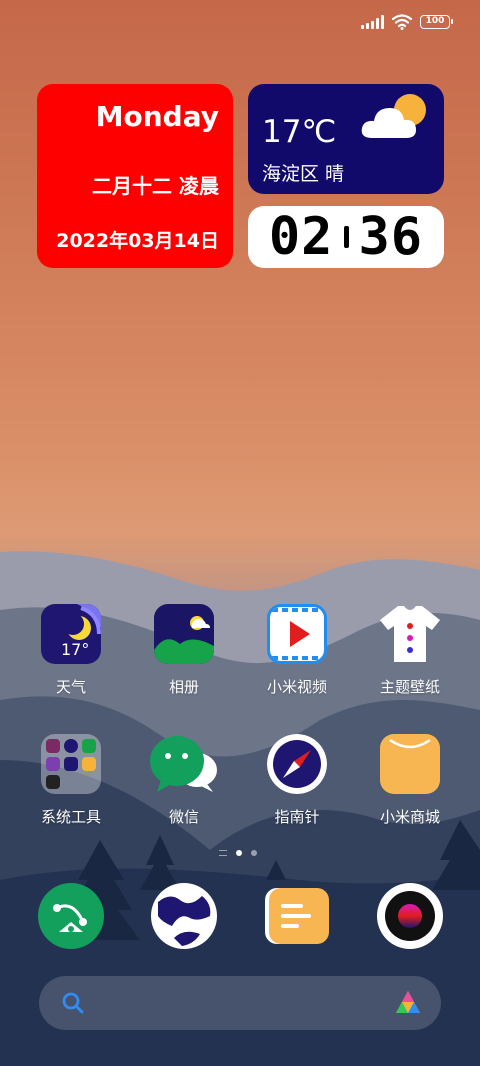 Image resolution: width=480 pixels, height=1066 pixels. I want to click on wechat-icon, so click(184, 764).